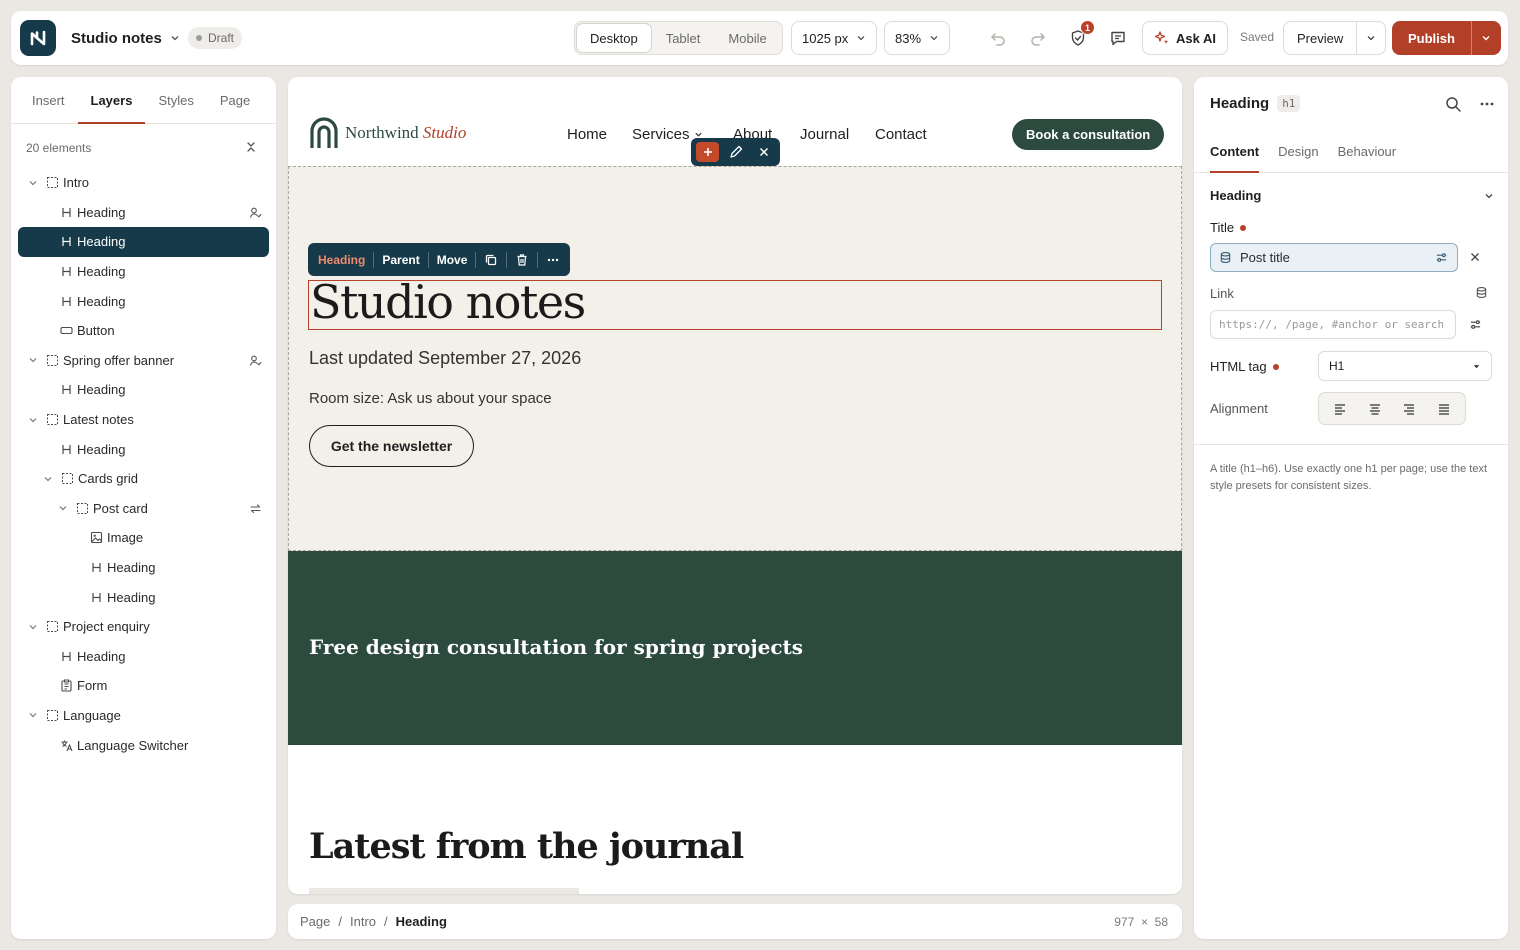  Describe the element at coordinates (175, 100) in the screenshot. I see `tab-styles: Styles` at that location.